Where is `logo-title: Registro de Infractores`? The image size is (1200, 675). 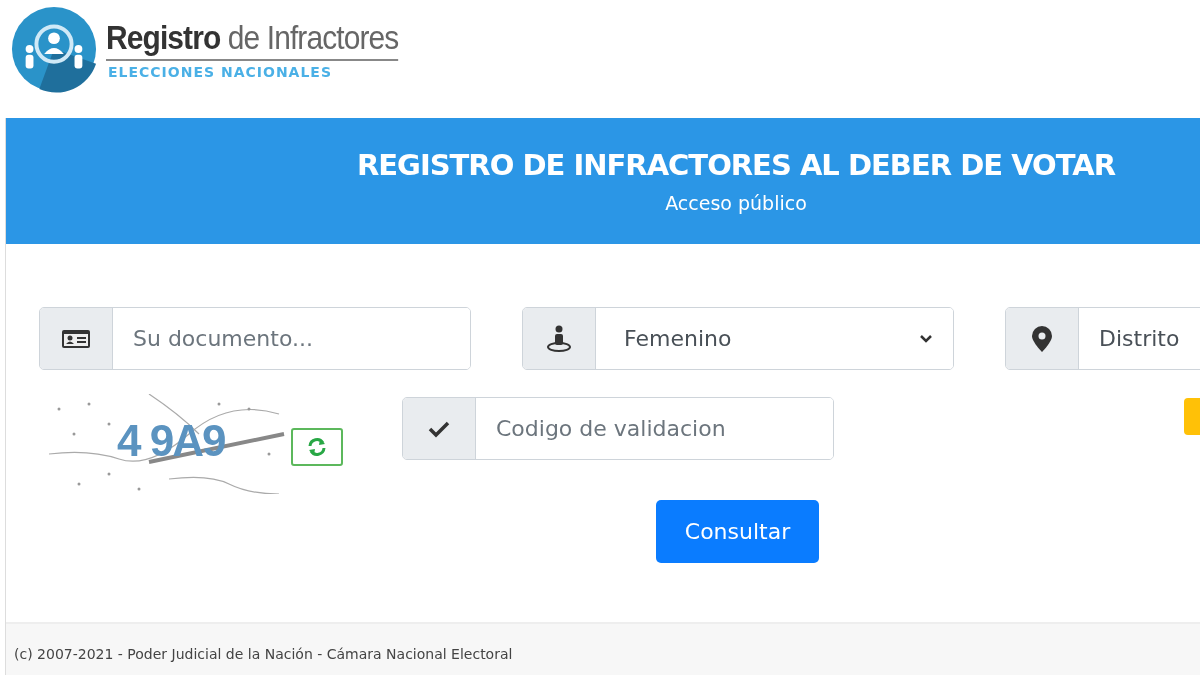 logo-title: Registro de Infractores is located at coordinates (252, 39).